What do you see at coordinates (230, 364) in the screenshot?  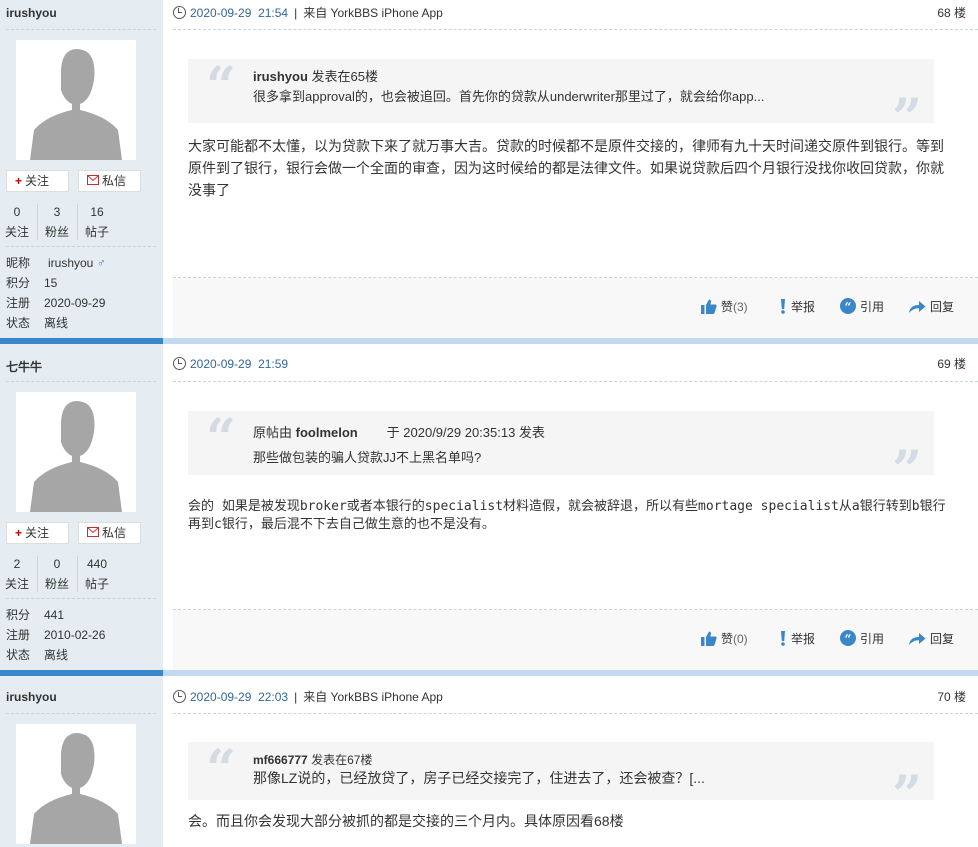 I see `post-meta: 2020-09-29 21:59` at bounding box center [230, 364].